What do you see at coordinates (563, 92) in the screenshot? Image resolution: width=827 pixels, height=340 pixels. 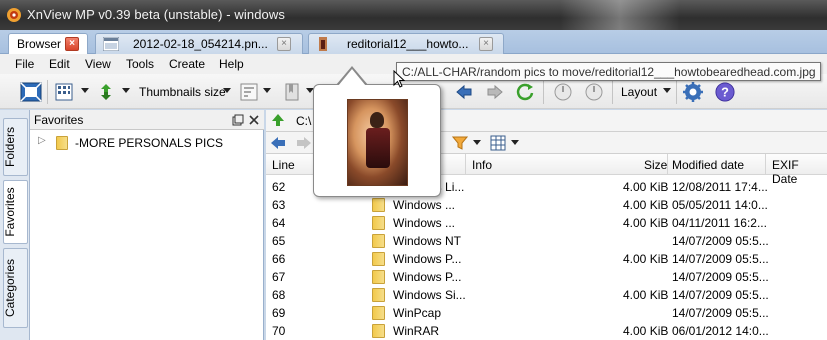 I see `rotate-left-icon` at bounding box center [563, 92].